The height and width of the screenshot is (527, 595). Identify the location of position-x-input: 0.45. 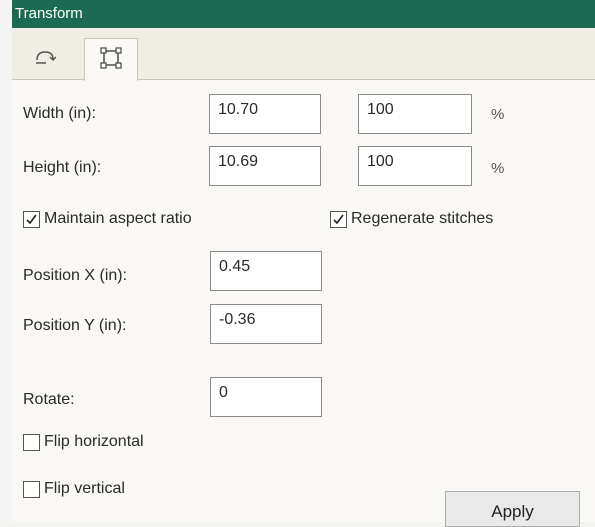
(266, 271).